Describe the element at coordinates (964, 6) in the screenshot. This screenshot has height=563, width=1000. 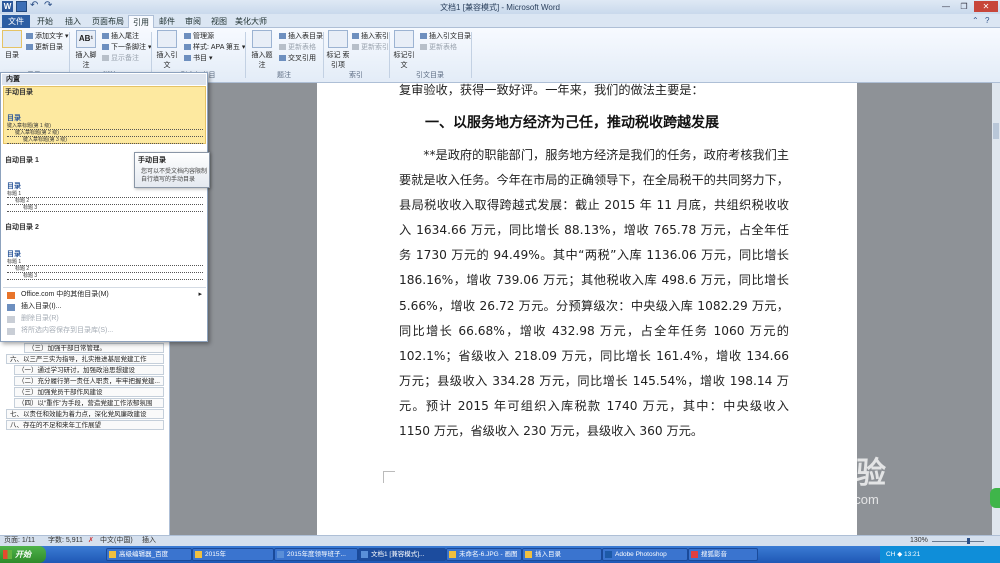
I see `maximize-icon: ❐` at that location.